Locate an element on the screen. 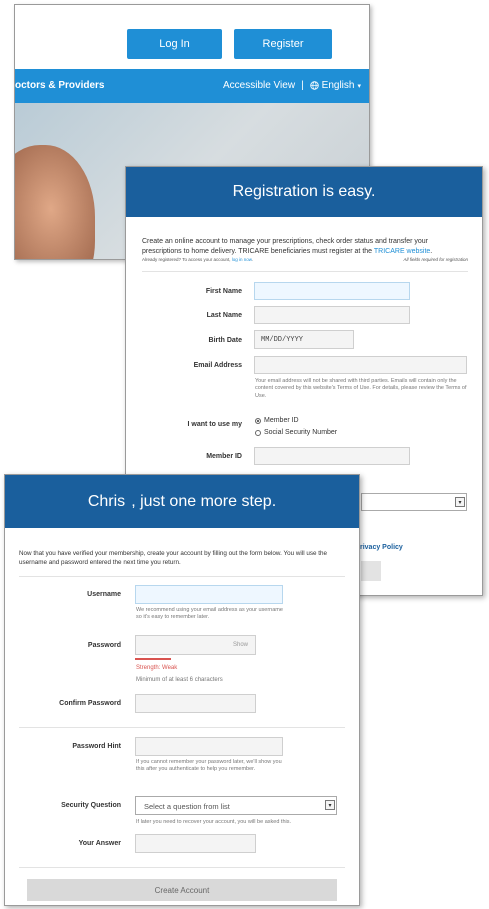 The height and width of the screenshot is (909, 489). show-password-toggle: Show is located at coordinates (240, 645).